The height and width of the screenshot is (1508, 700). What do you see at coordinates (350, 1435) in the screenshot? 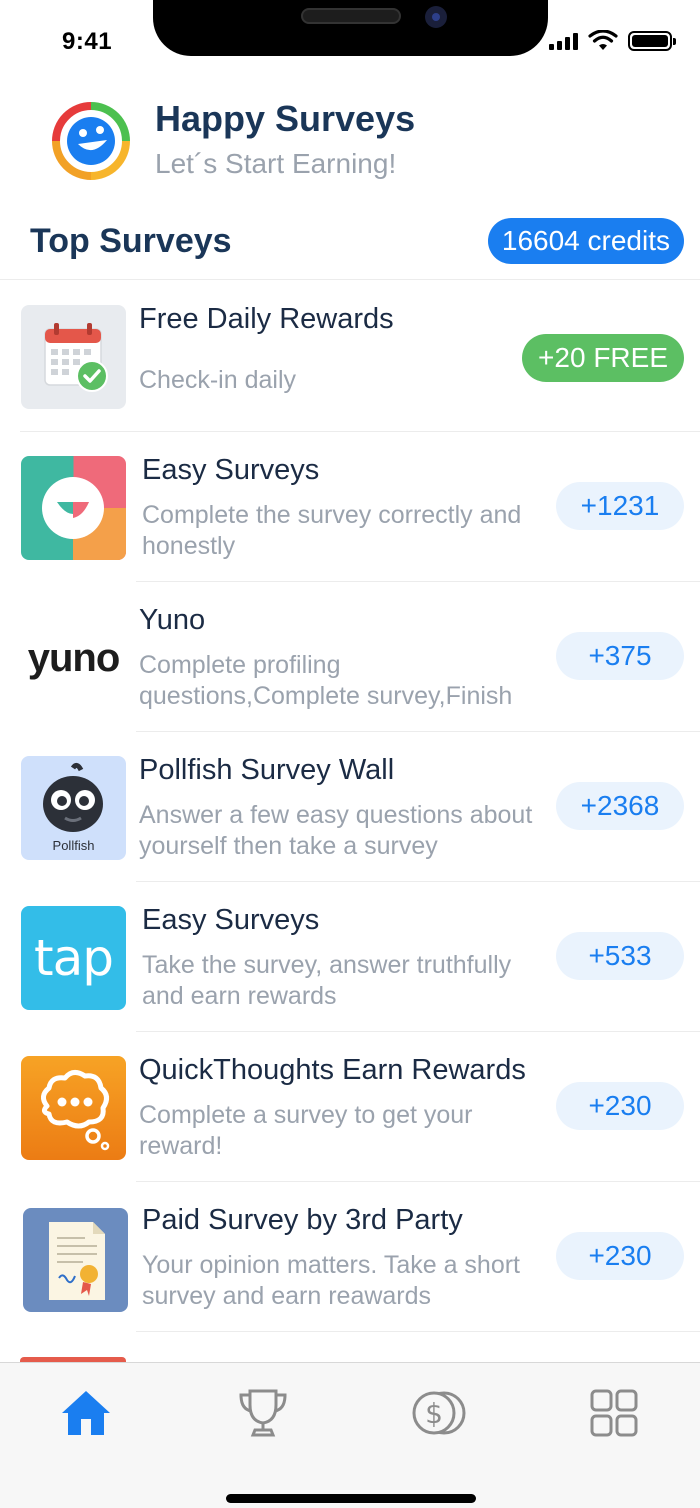
I see `tab-bar: $` at bounding box center [350, 1435].